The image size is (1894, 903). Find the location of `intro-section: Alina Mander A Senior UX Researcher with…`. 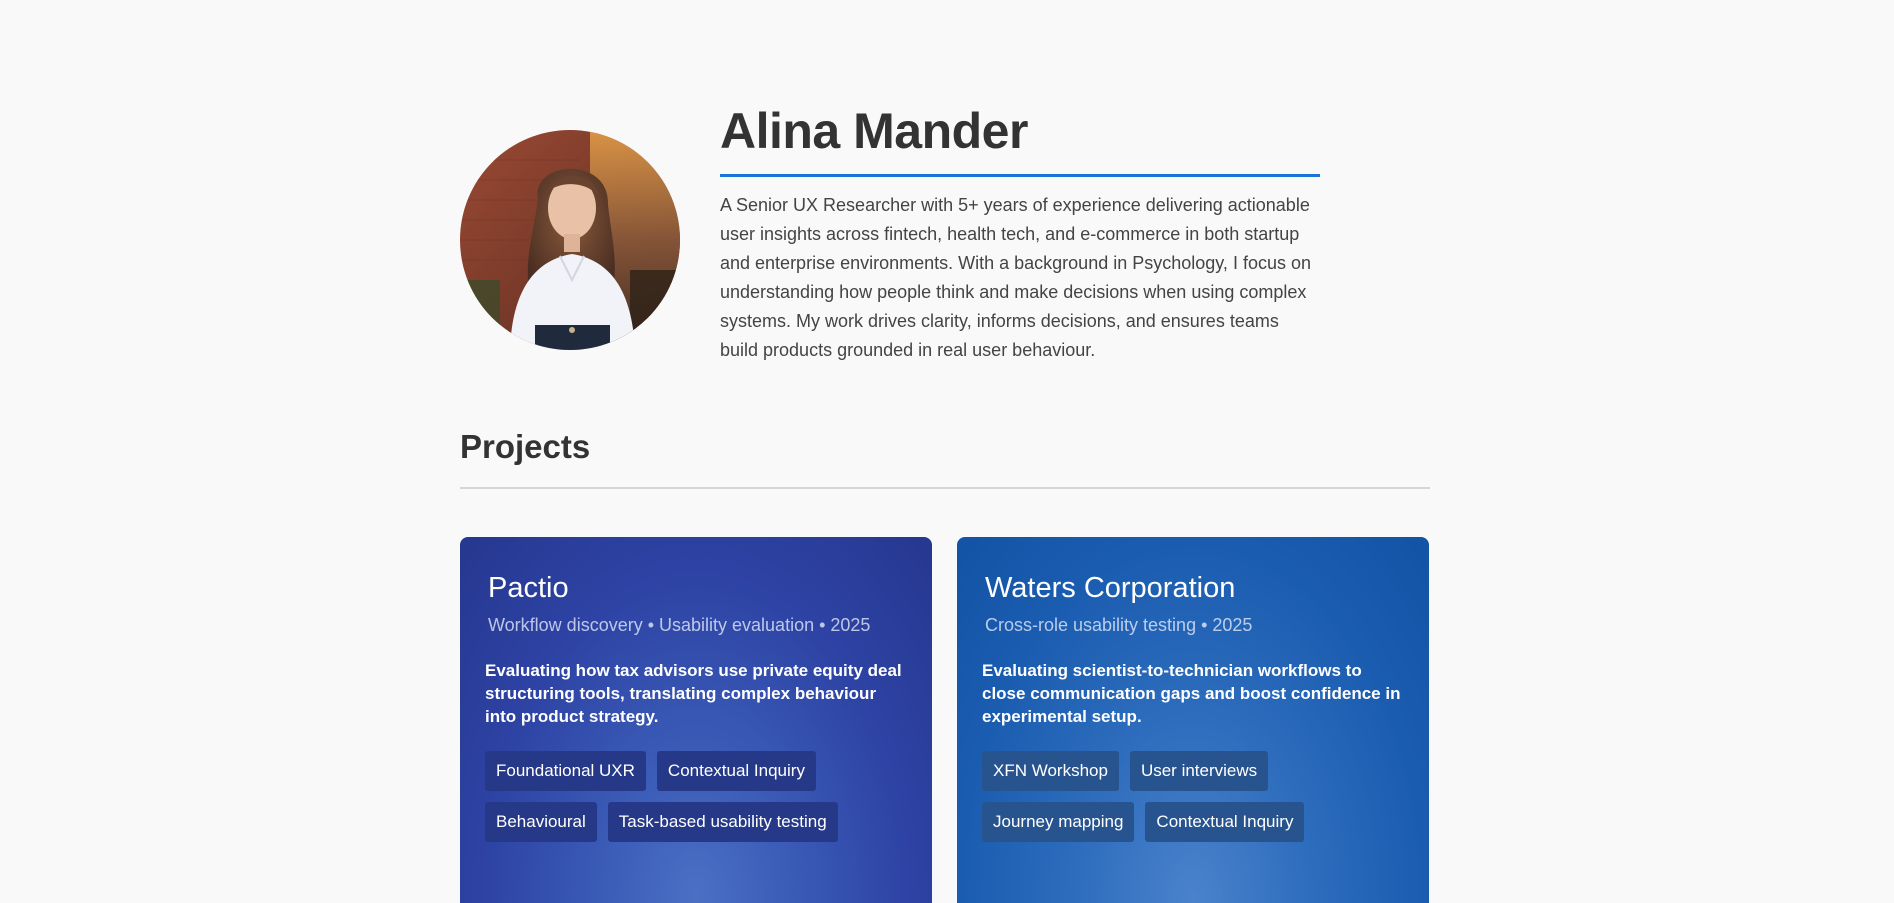

intro-section: Alina Mander A Senior UX Researcher with… is located at coordinates (1020, 231).